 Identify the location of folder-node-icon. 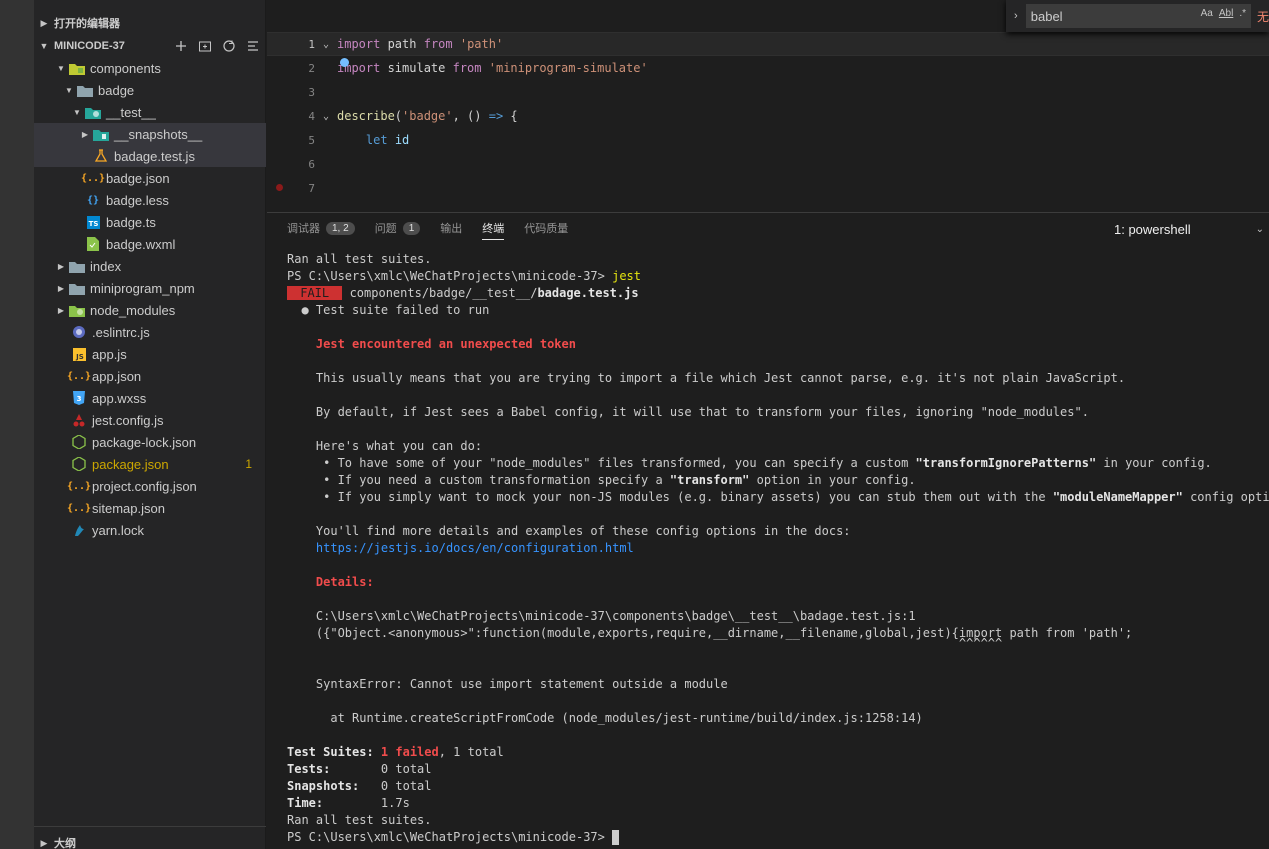
(77, 310).